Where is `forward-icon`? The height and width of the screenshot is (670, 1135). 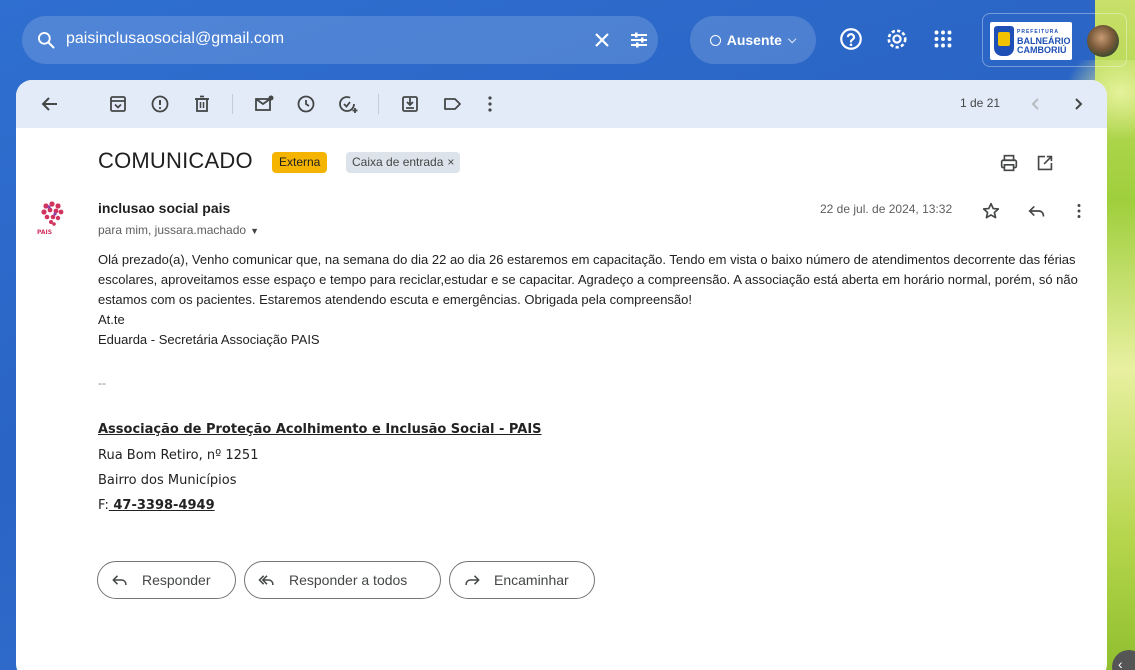 forward-icon is located at coordinates (472, 580).